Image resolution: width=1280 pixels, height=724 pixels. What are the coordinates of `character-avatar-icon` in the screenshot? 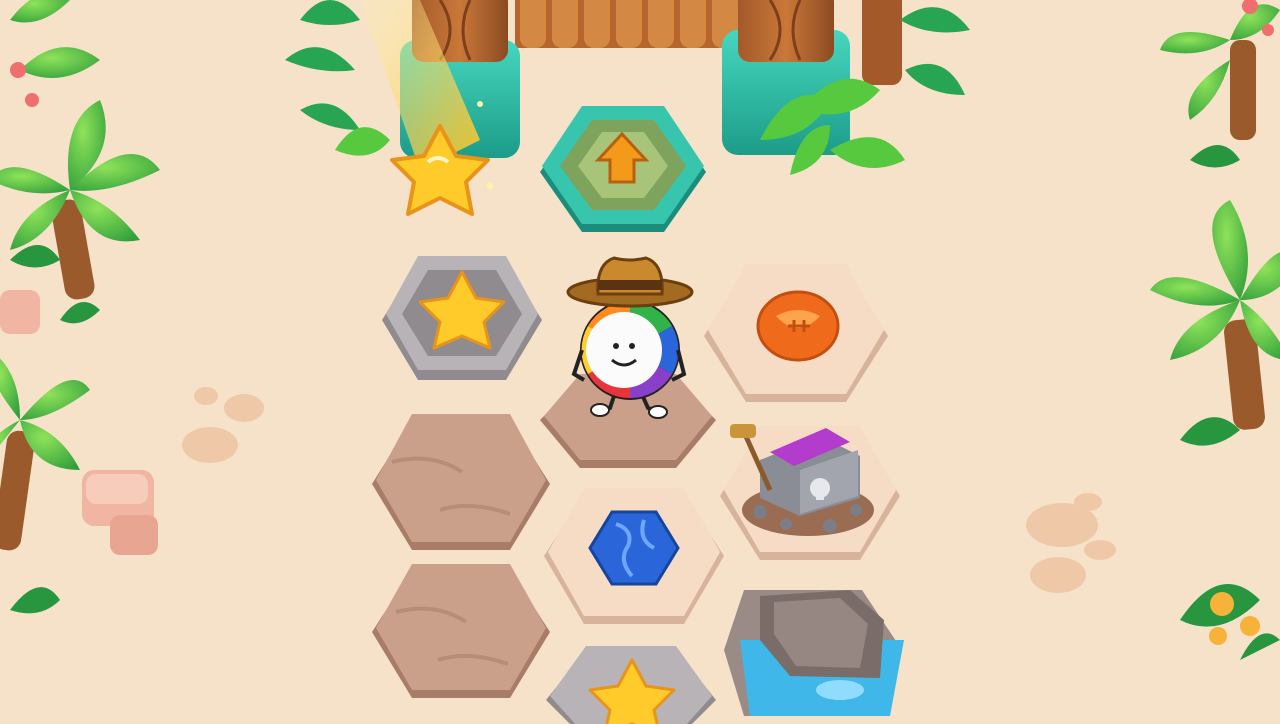 It's located at (630, 337).